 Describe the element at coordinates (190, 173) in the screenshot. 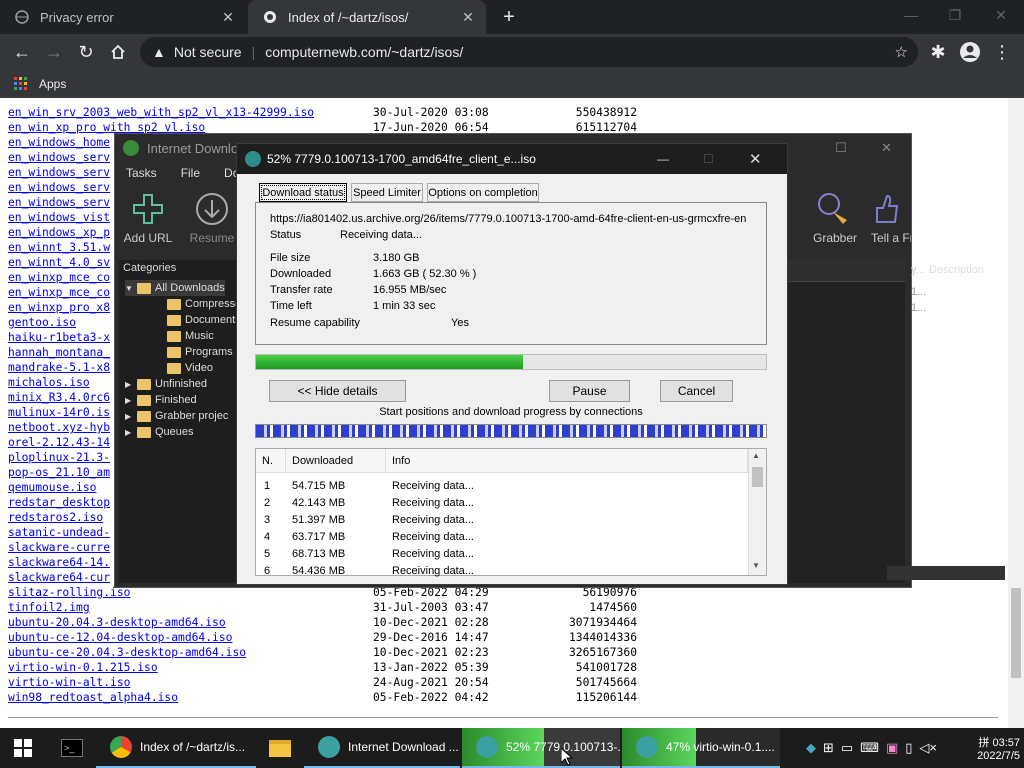

I see `menu-file: File` at that location.